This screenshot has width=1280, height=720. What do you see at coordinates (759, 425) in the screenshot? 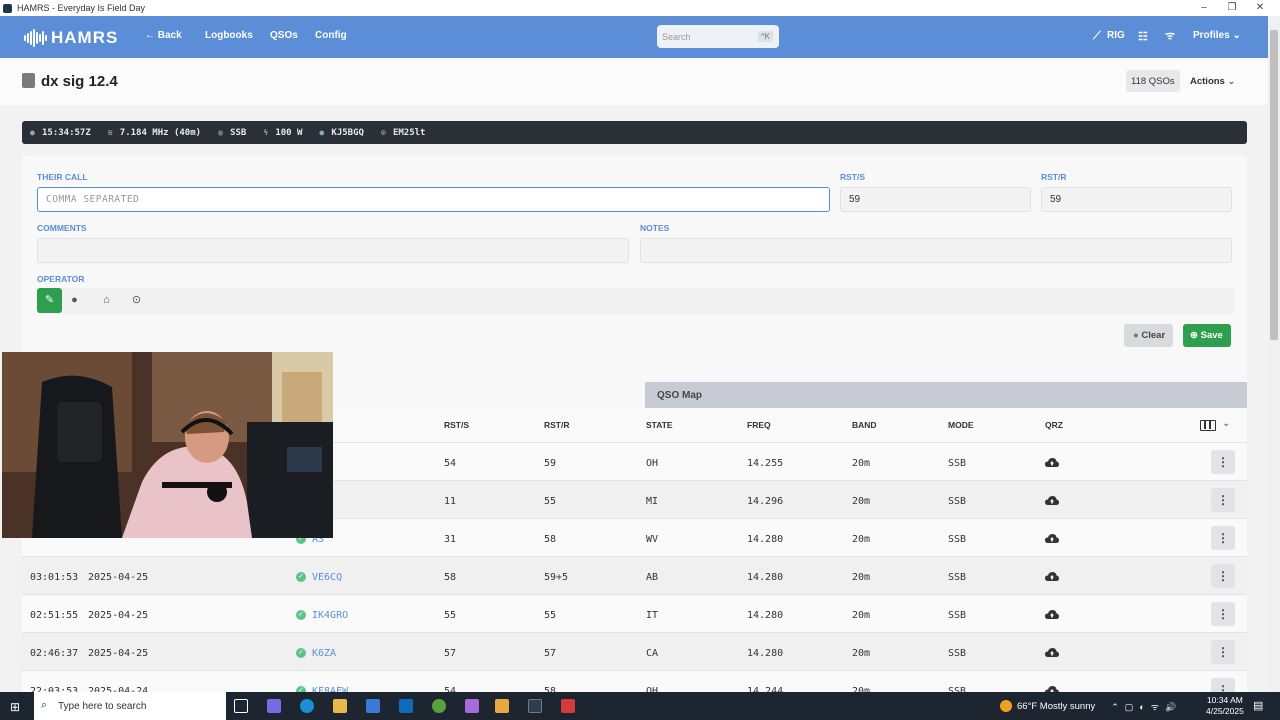
I see `th-freq: FREQ` at bounding box center [759, 425].